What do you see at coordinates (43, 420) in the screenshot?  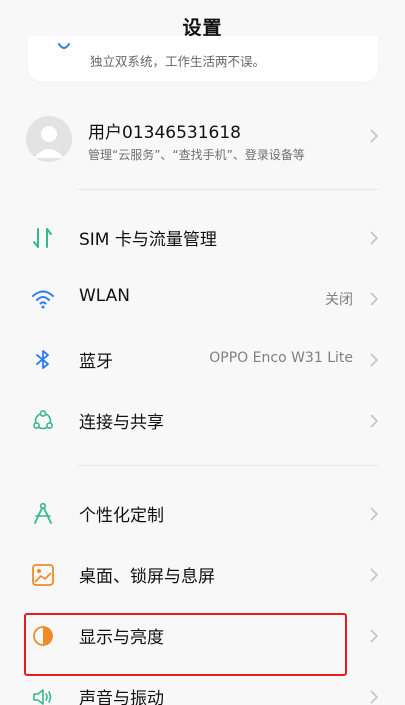 I see `connection-share-icon` at bounding box center [43, 420].